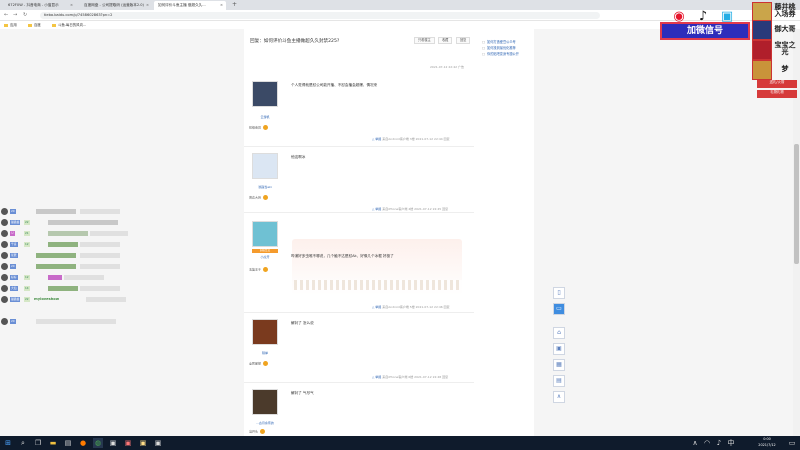 This screenshot has height=450, width=800. What do you see at coordinates (10, 25) in the screenshot?
I see `bookmark-apps: 应用` at bounding box center [10, 25].